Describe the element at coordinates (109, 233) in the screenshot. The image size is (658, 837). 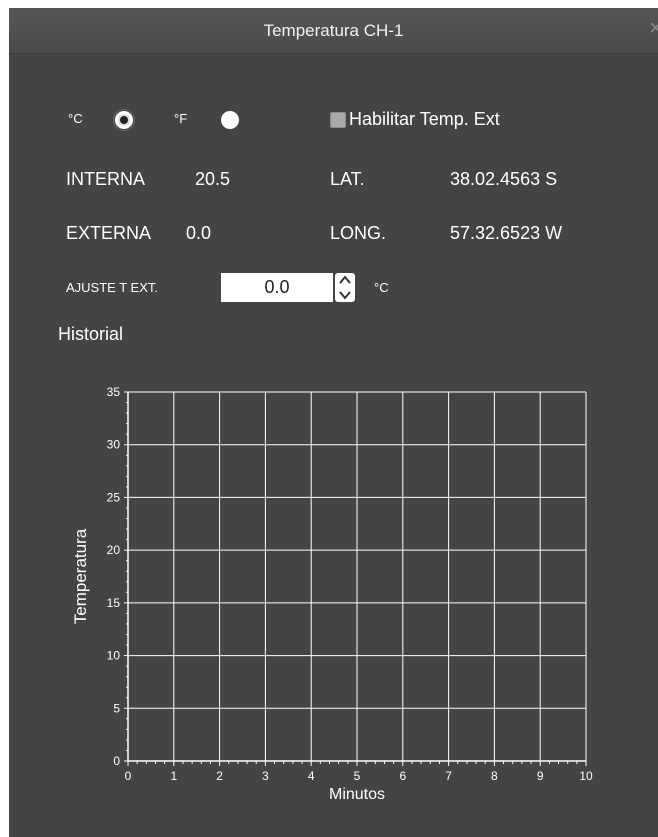
I see `external-label: EXTERNA` at that location.